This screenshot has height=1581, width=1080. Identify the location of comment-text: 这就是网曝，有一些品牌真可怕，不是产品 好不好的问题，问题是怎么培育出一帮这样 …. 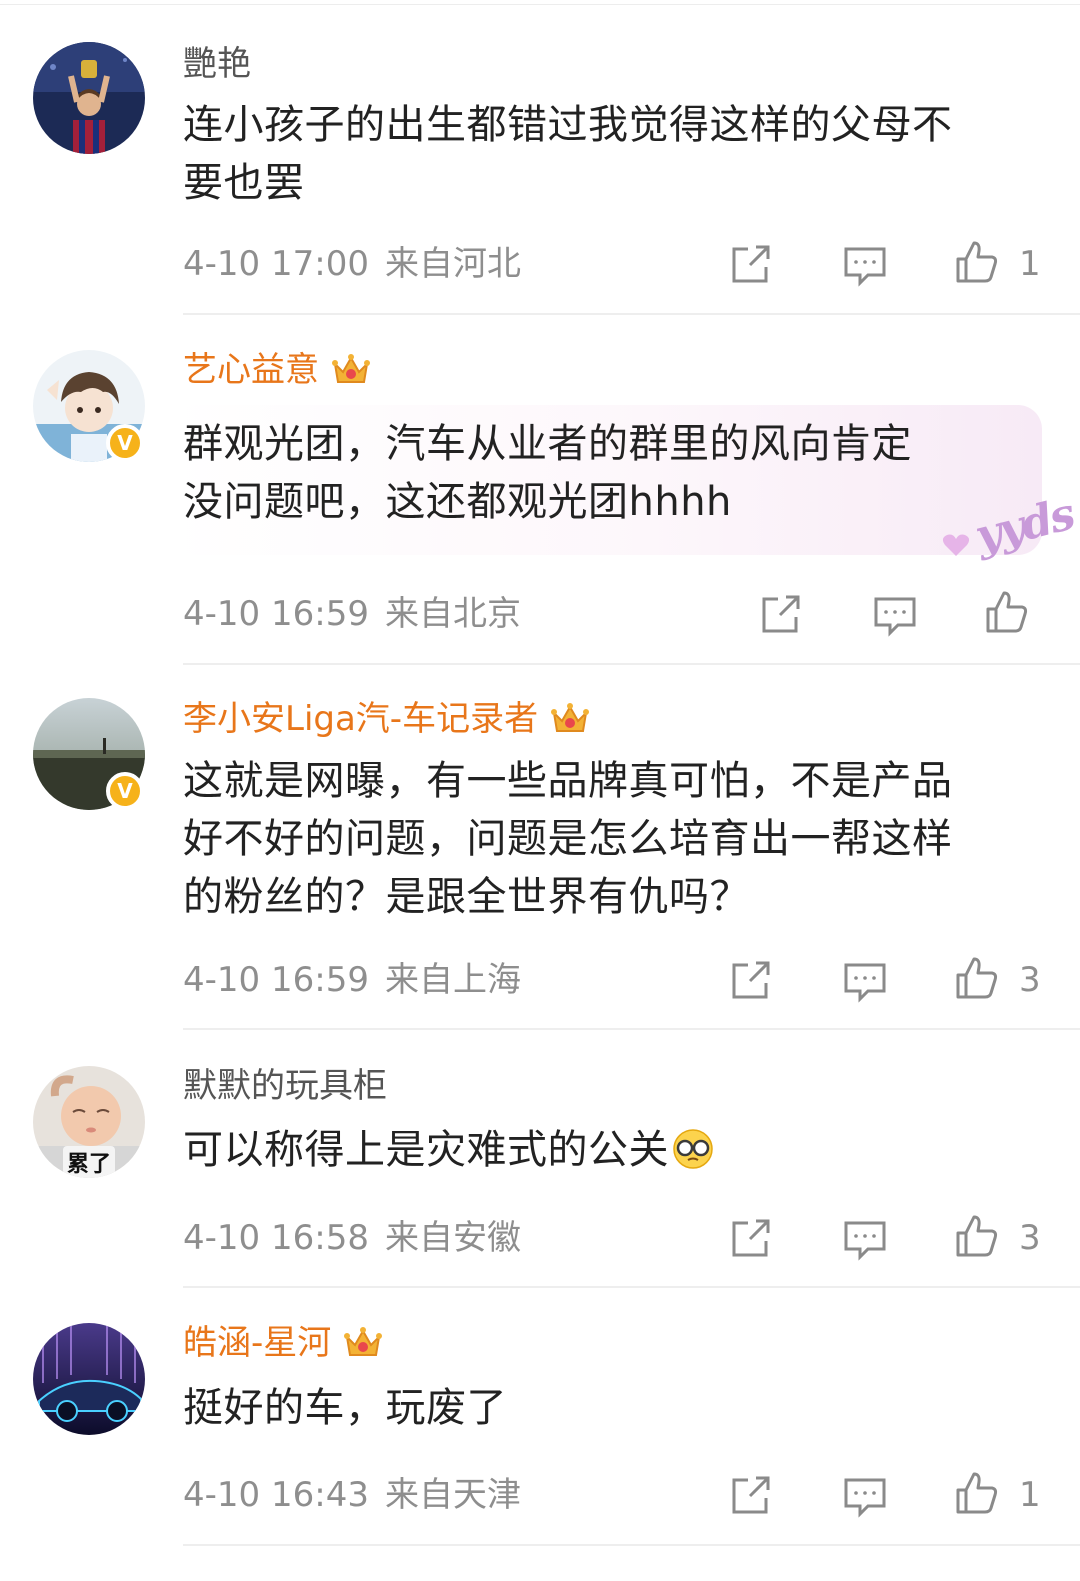
(613, 839).